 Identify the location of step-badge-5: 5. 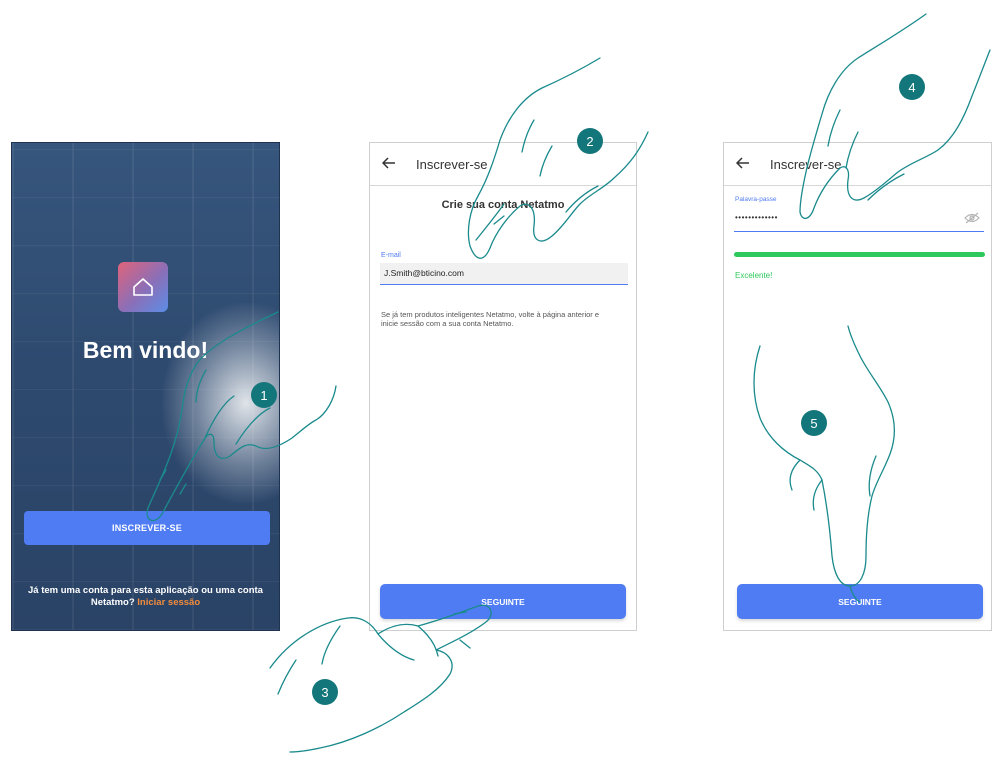
(814, 423).